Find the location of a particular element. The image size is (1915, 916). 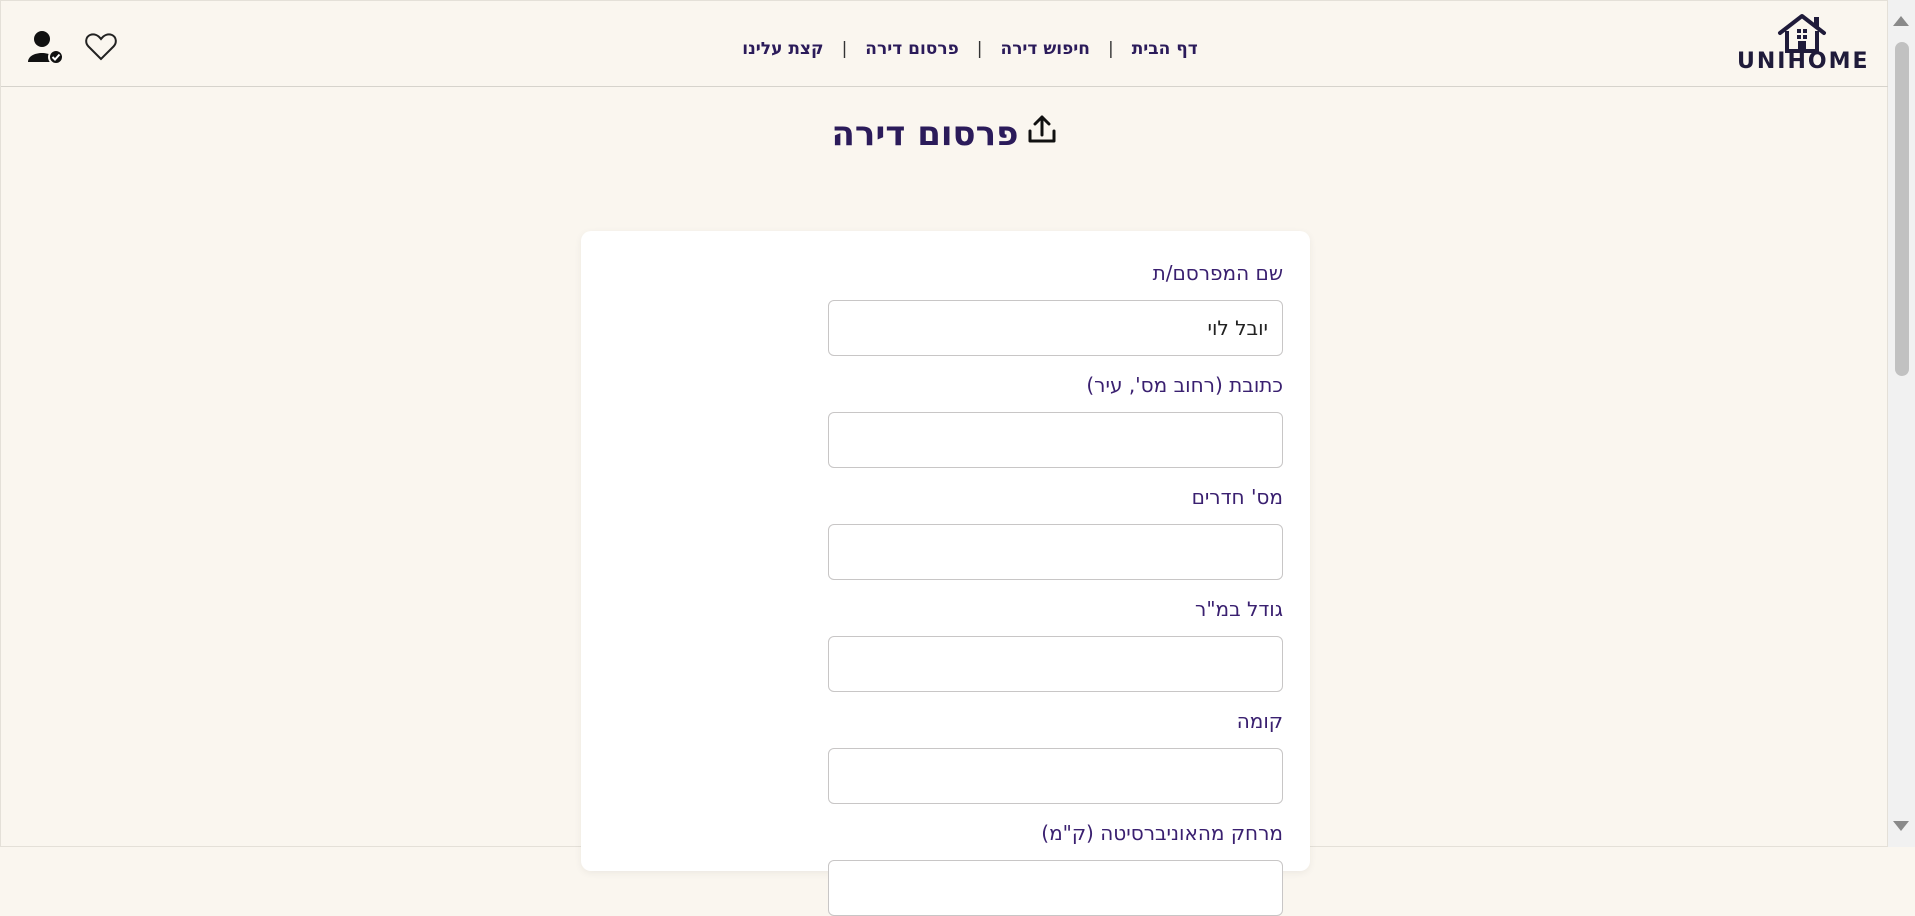

page-title: פרסום דירה is located at coordinates (945, 133).